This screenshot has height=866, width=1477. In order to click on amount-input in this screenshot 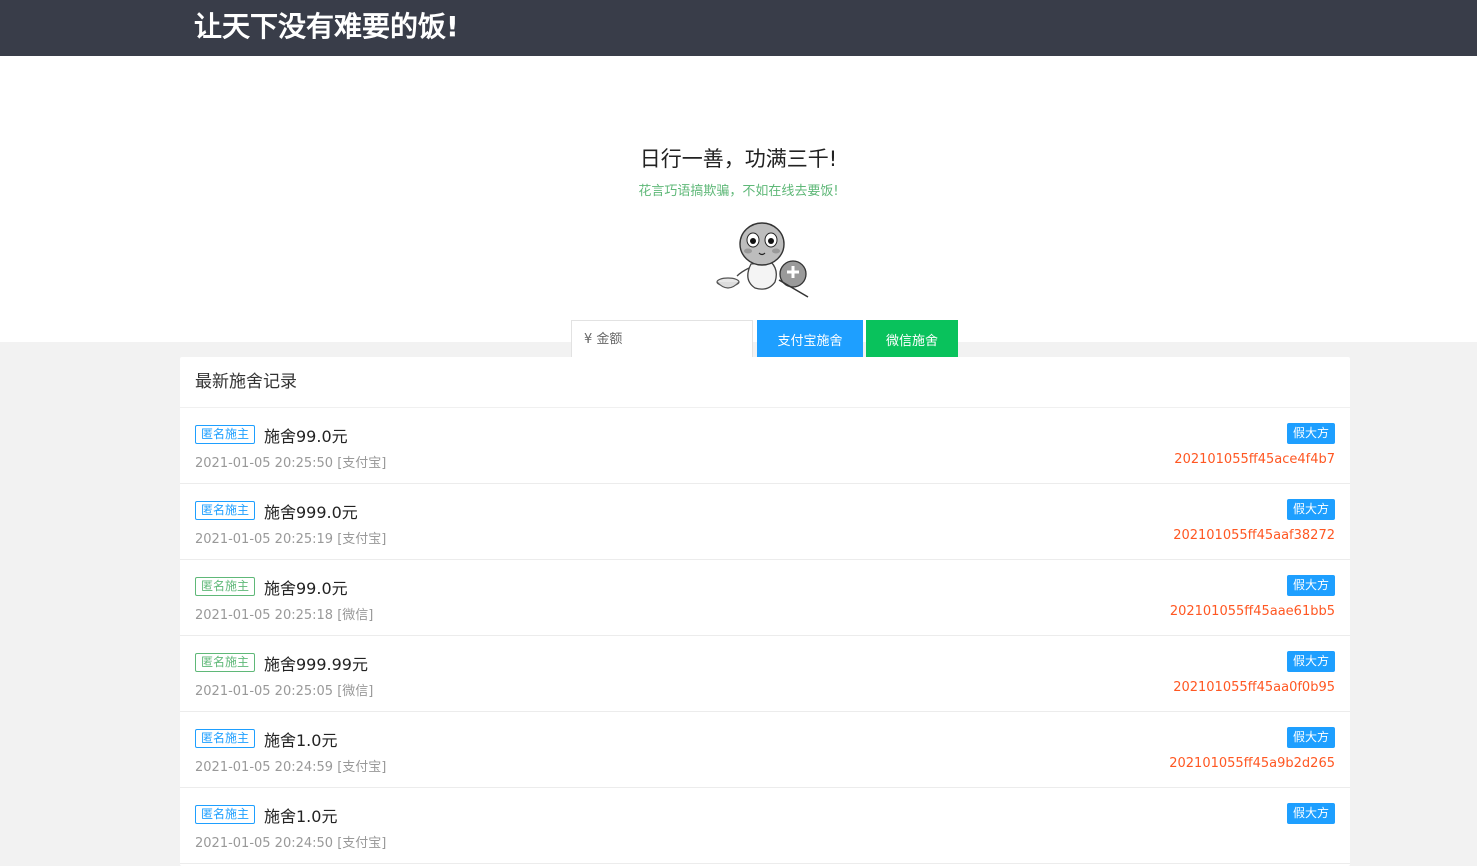, I will do `click(662, 339)`.